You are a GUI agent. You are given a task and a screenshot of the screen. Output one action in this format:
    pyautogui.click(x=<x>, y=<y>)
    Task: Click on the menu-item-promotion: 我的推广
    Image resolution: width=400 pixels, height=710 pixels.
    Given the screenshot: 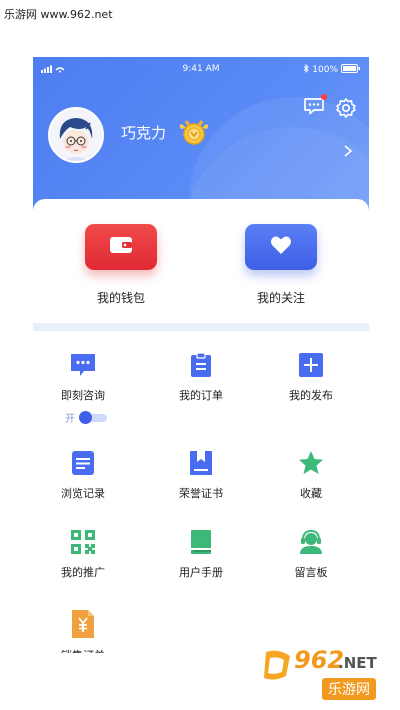 What is the action you would take?
    pyautogui.click(x=83, y=554)
    